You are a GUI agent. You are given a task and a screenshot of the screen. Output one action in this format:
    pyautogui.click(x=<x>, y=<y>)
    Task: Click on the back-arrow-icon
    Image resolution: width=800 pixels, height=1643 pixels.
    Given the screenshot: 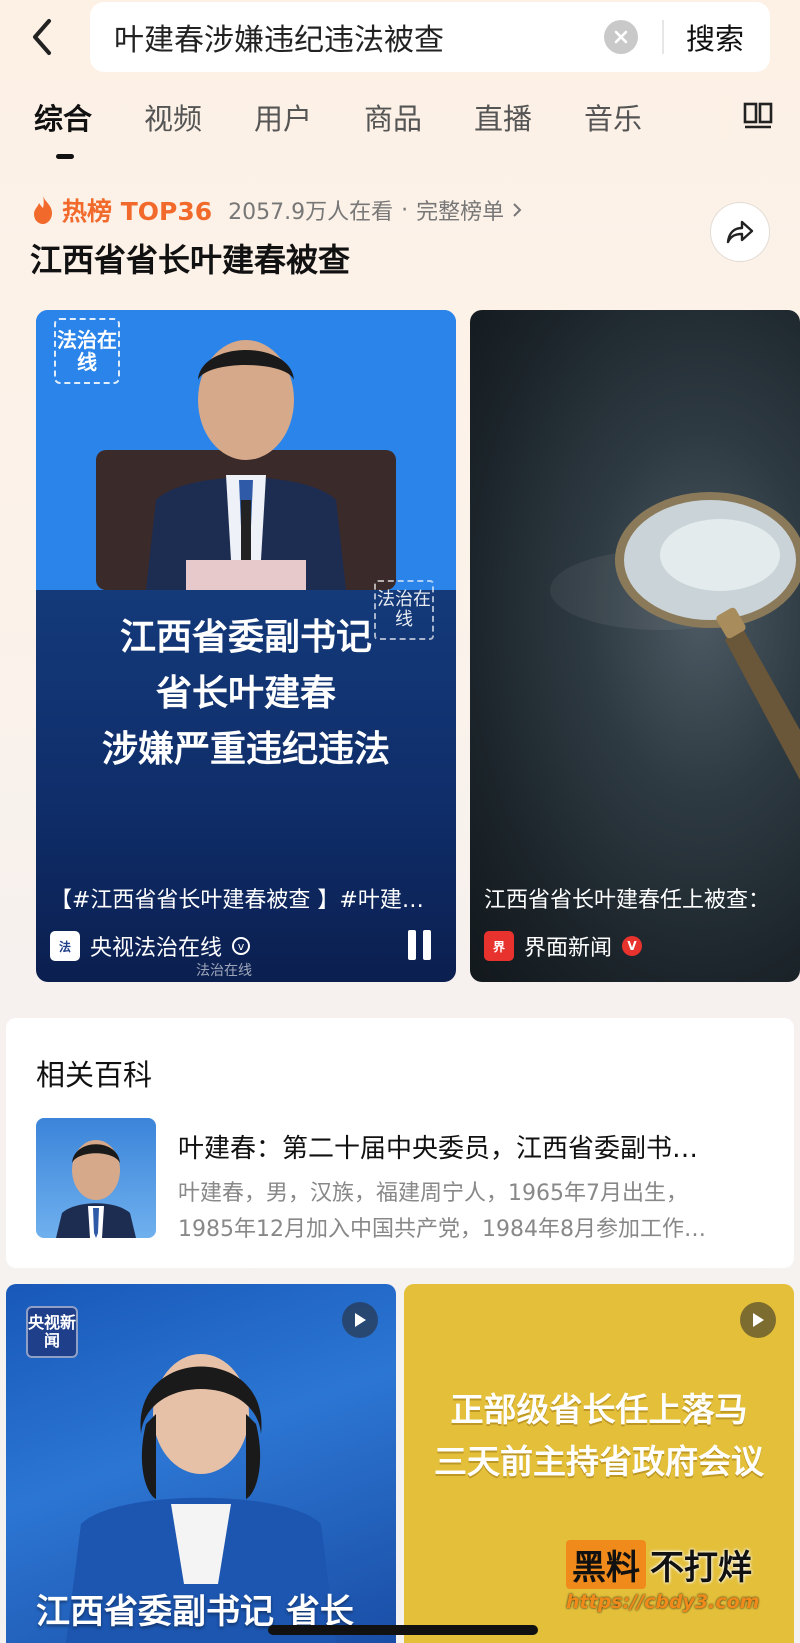 What is the action you would take?
    pyautogui.click(x=42, y=37)
    